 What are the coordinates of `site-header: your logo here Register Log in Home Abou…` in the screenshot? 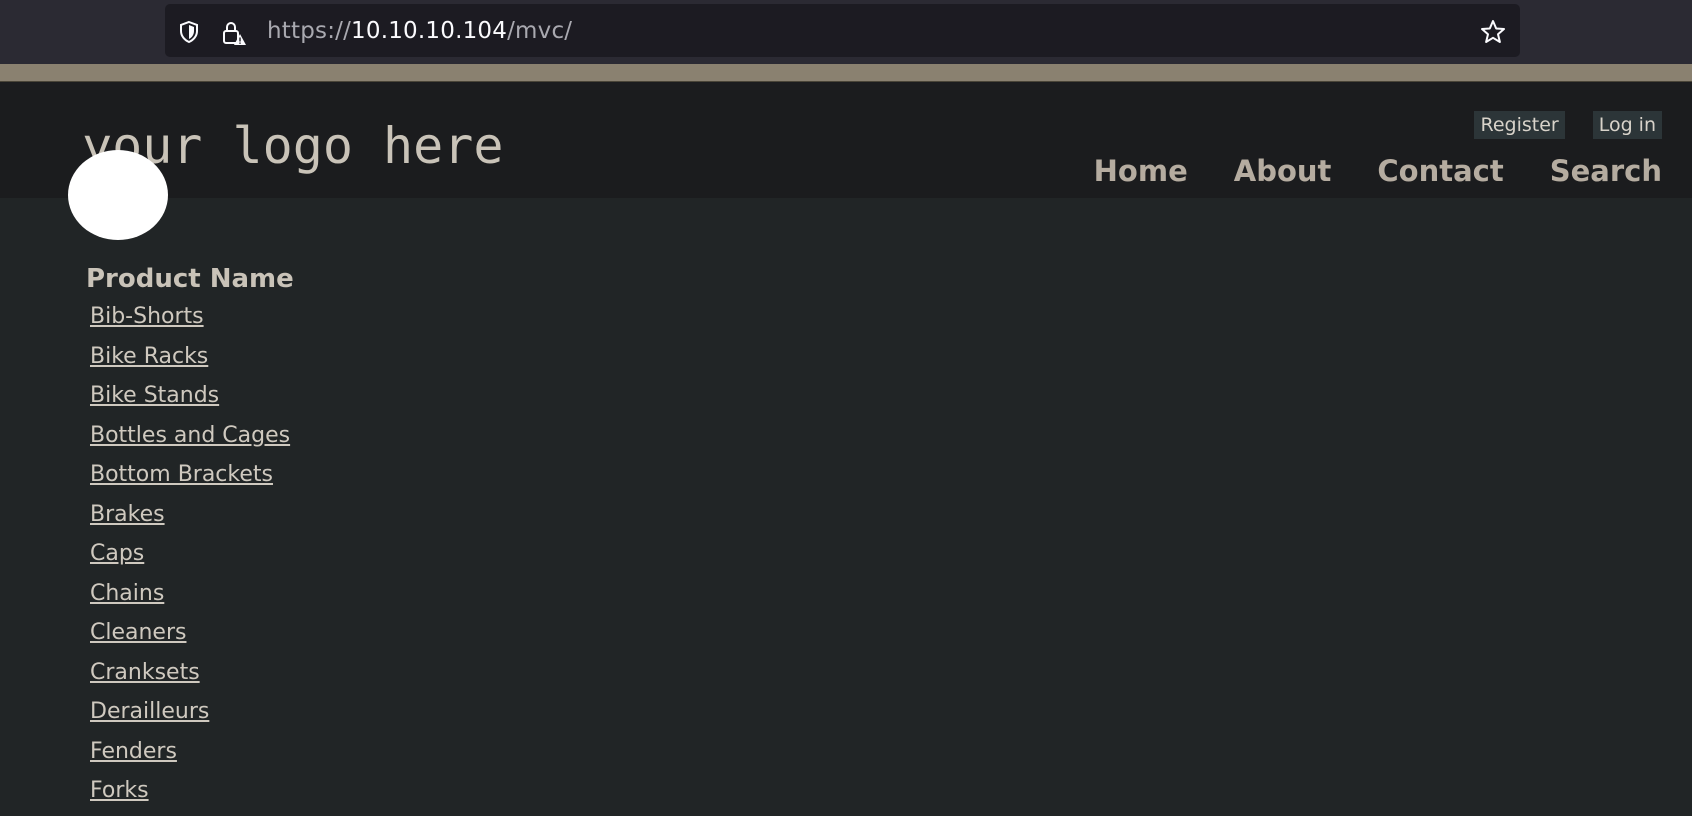 It's located at (846, 140).